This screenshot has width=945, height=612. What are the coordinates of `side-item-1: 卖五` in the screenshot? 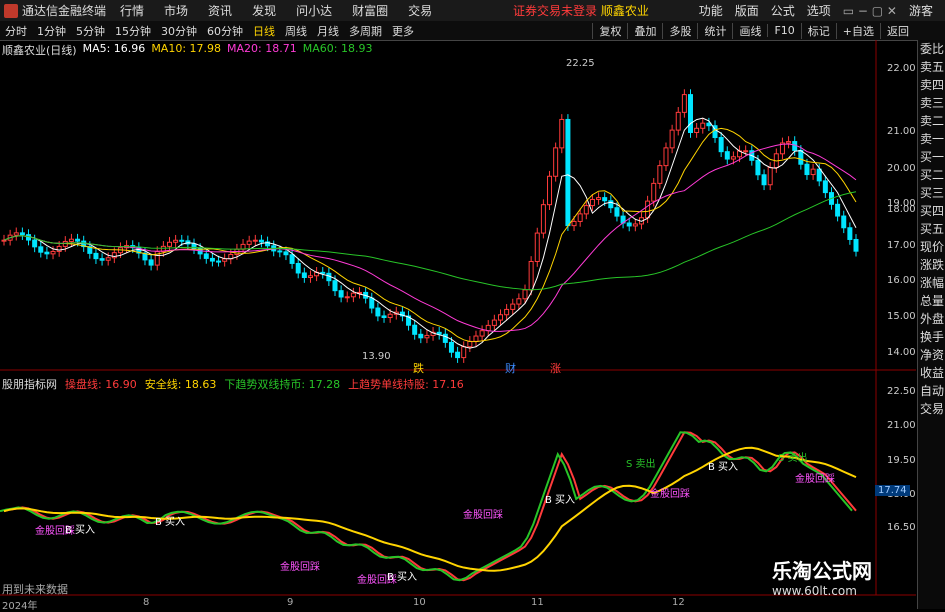 It's located at (931, 67).